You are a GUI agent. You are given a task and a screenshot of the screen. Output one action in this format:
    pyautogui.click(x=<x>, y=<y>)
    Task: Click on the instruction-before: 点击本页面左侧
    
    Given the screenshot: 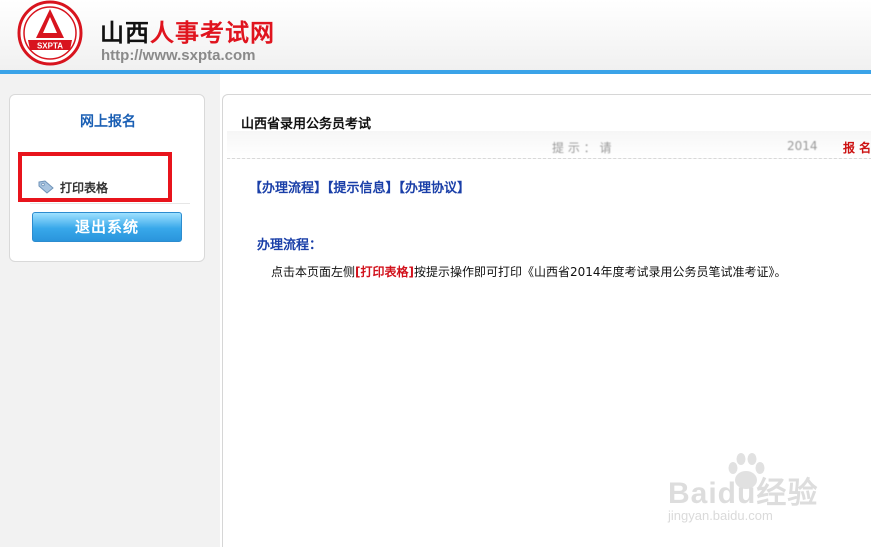 What is the action you would take?
    pyautogui.click(x=313, y=272)
    